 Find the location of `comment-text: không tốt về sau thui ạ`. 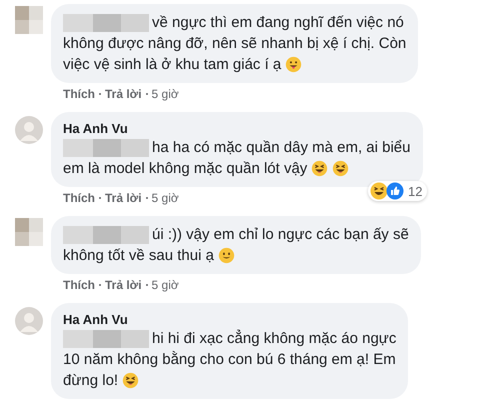

comment-text: không tốt về sau thui ạ is located at coordinates (138, 256).